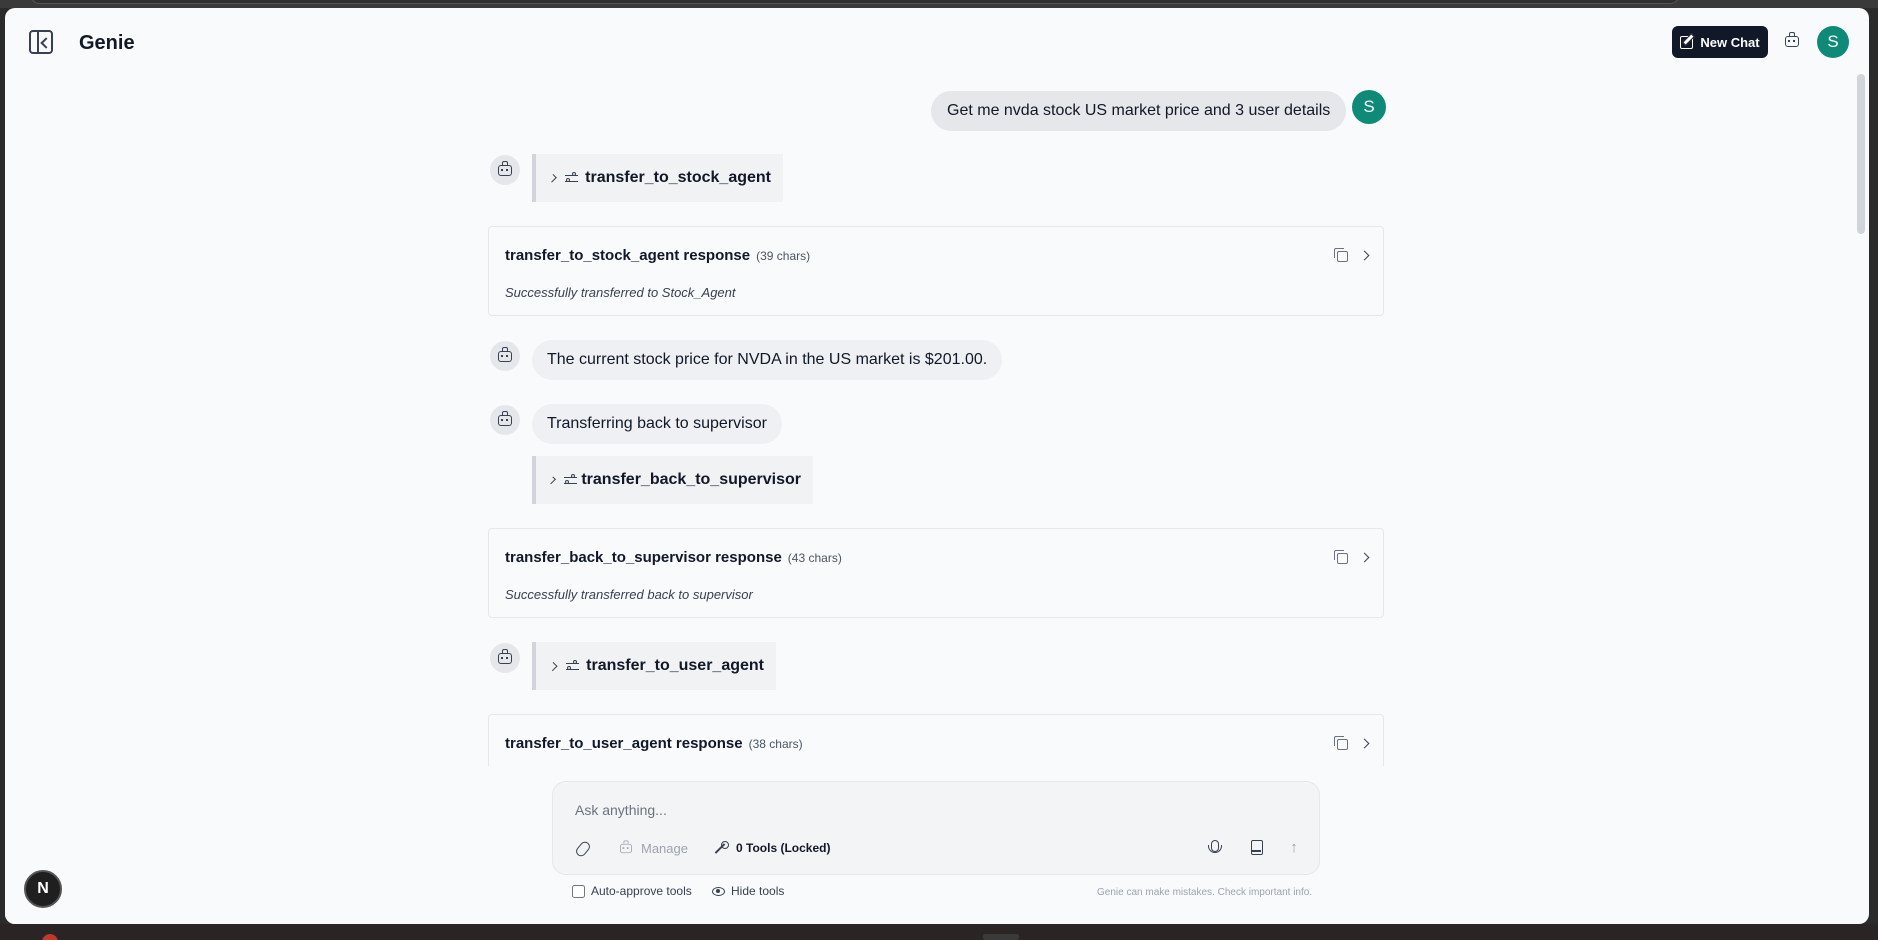 This screenshot has width=1878, height=940. What do you see at coordinates (875, 810) in the screenshot?
I see `chat-input` at bounding box center [875, 810].